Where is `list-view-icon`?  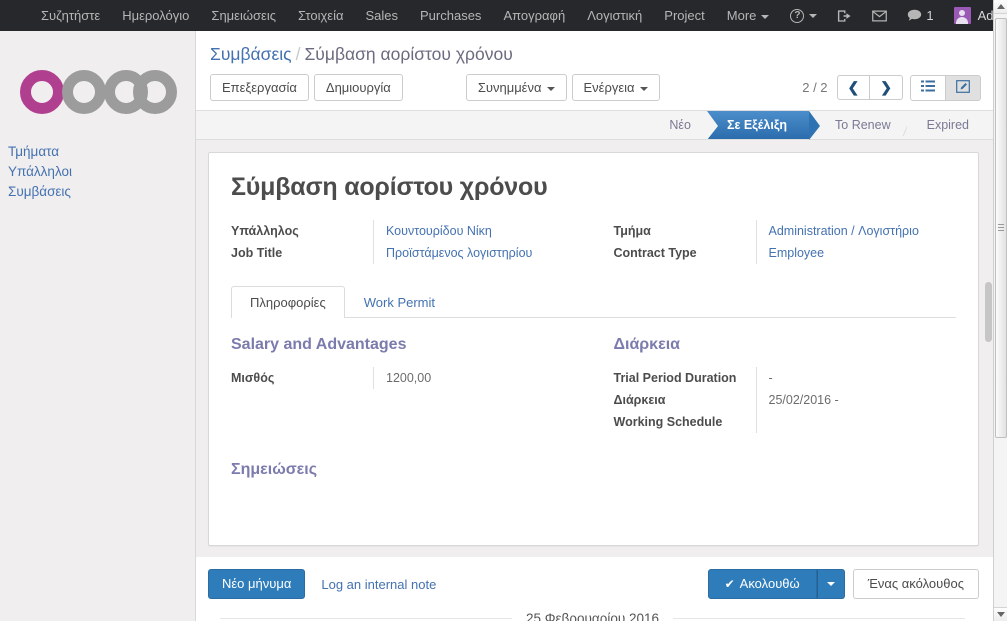
list-view-icon is located at coordinates (928, 86).